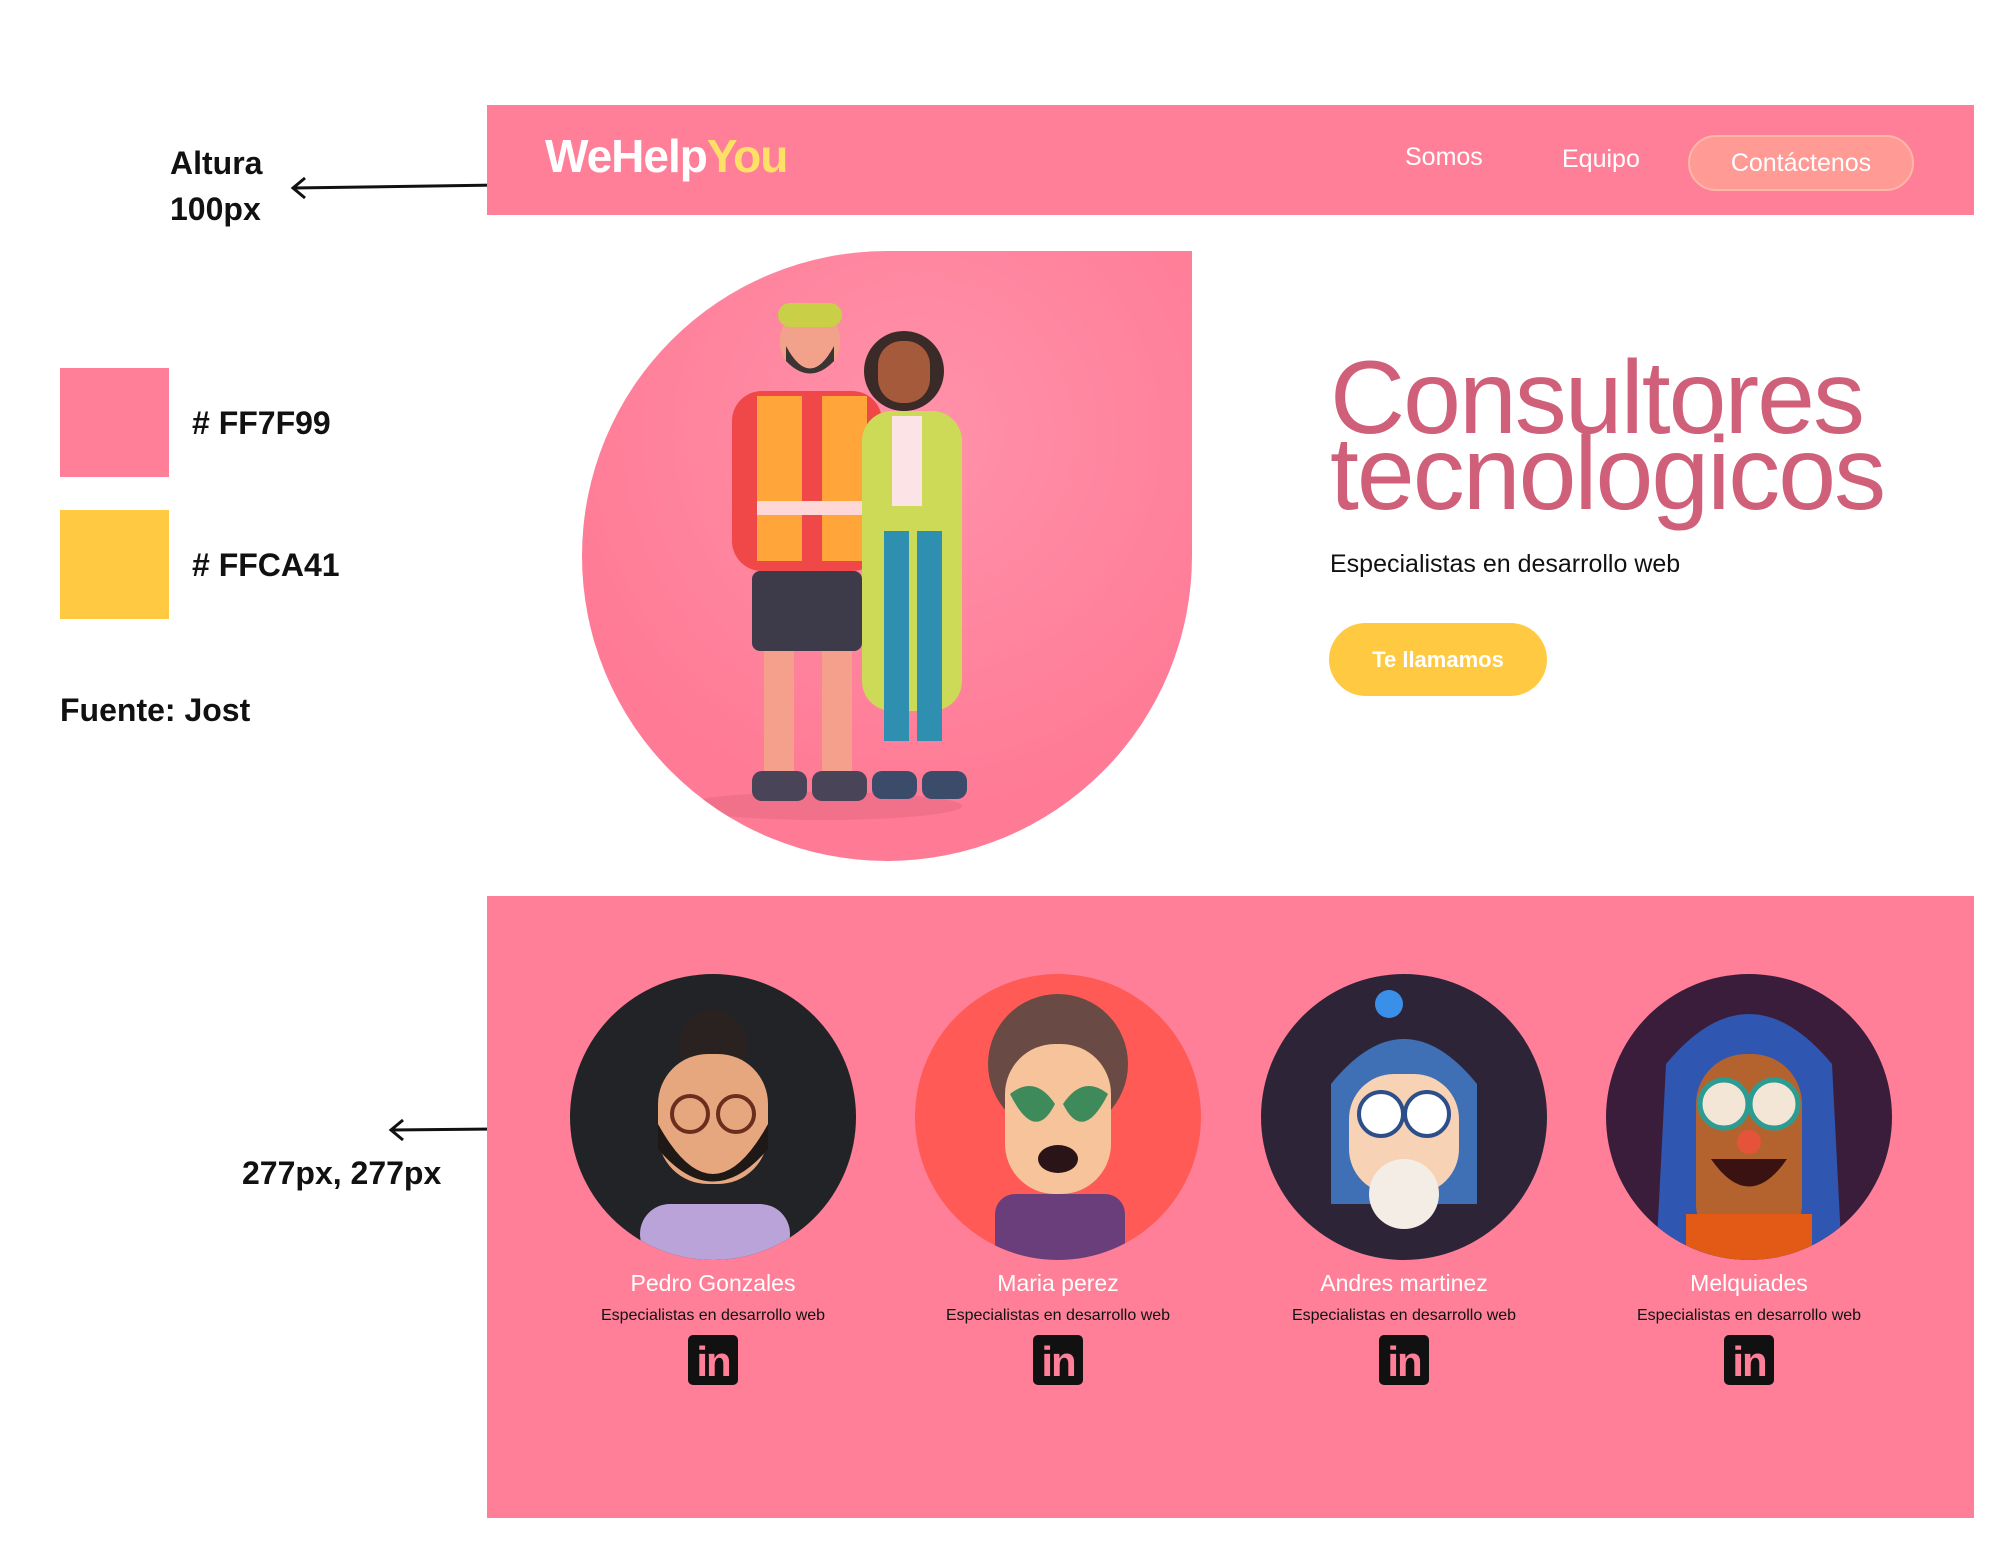 This screenshot has height=1552, width=2000. What do you see at coordinates (395, 188) in the screenshot?
I see `arrow-left-icon` at bounding box center [395, 188].